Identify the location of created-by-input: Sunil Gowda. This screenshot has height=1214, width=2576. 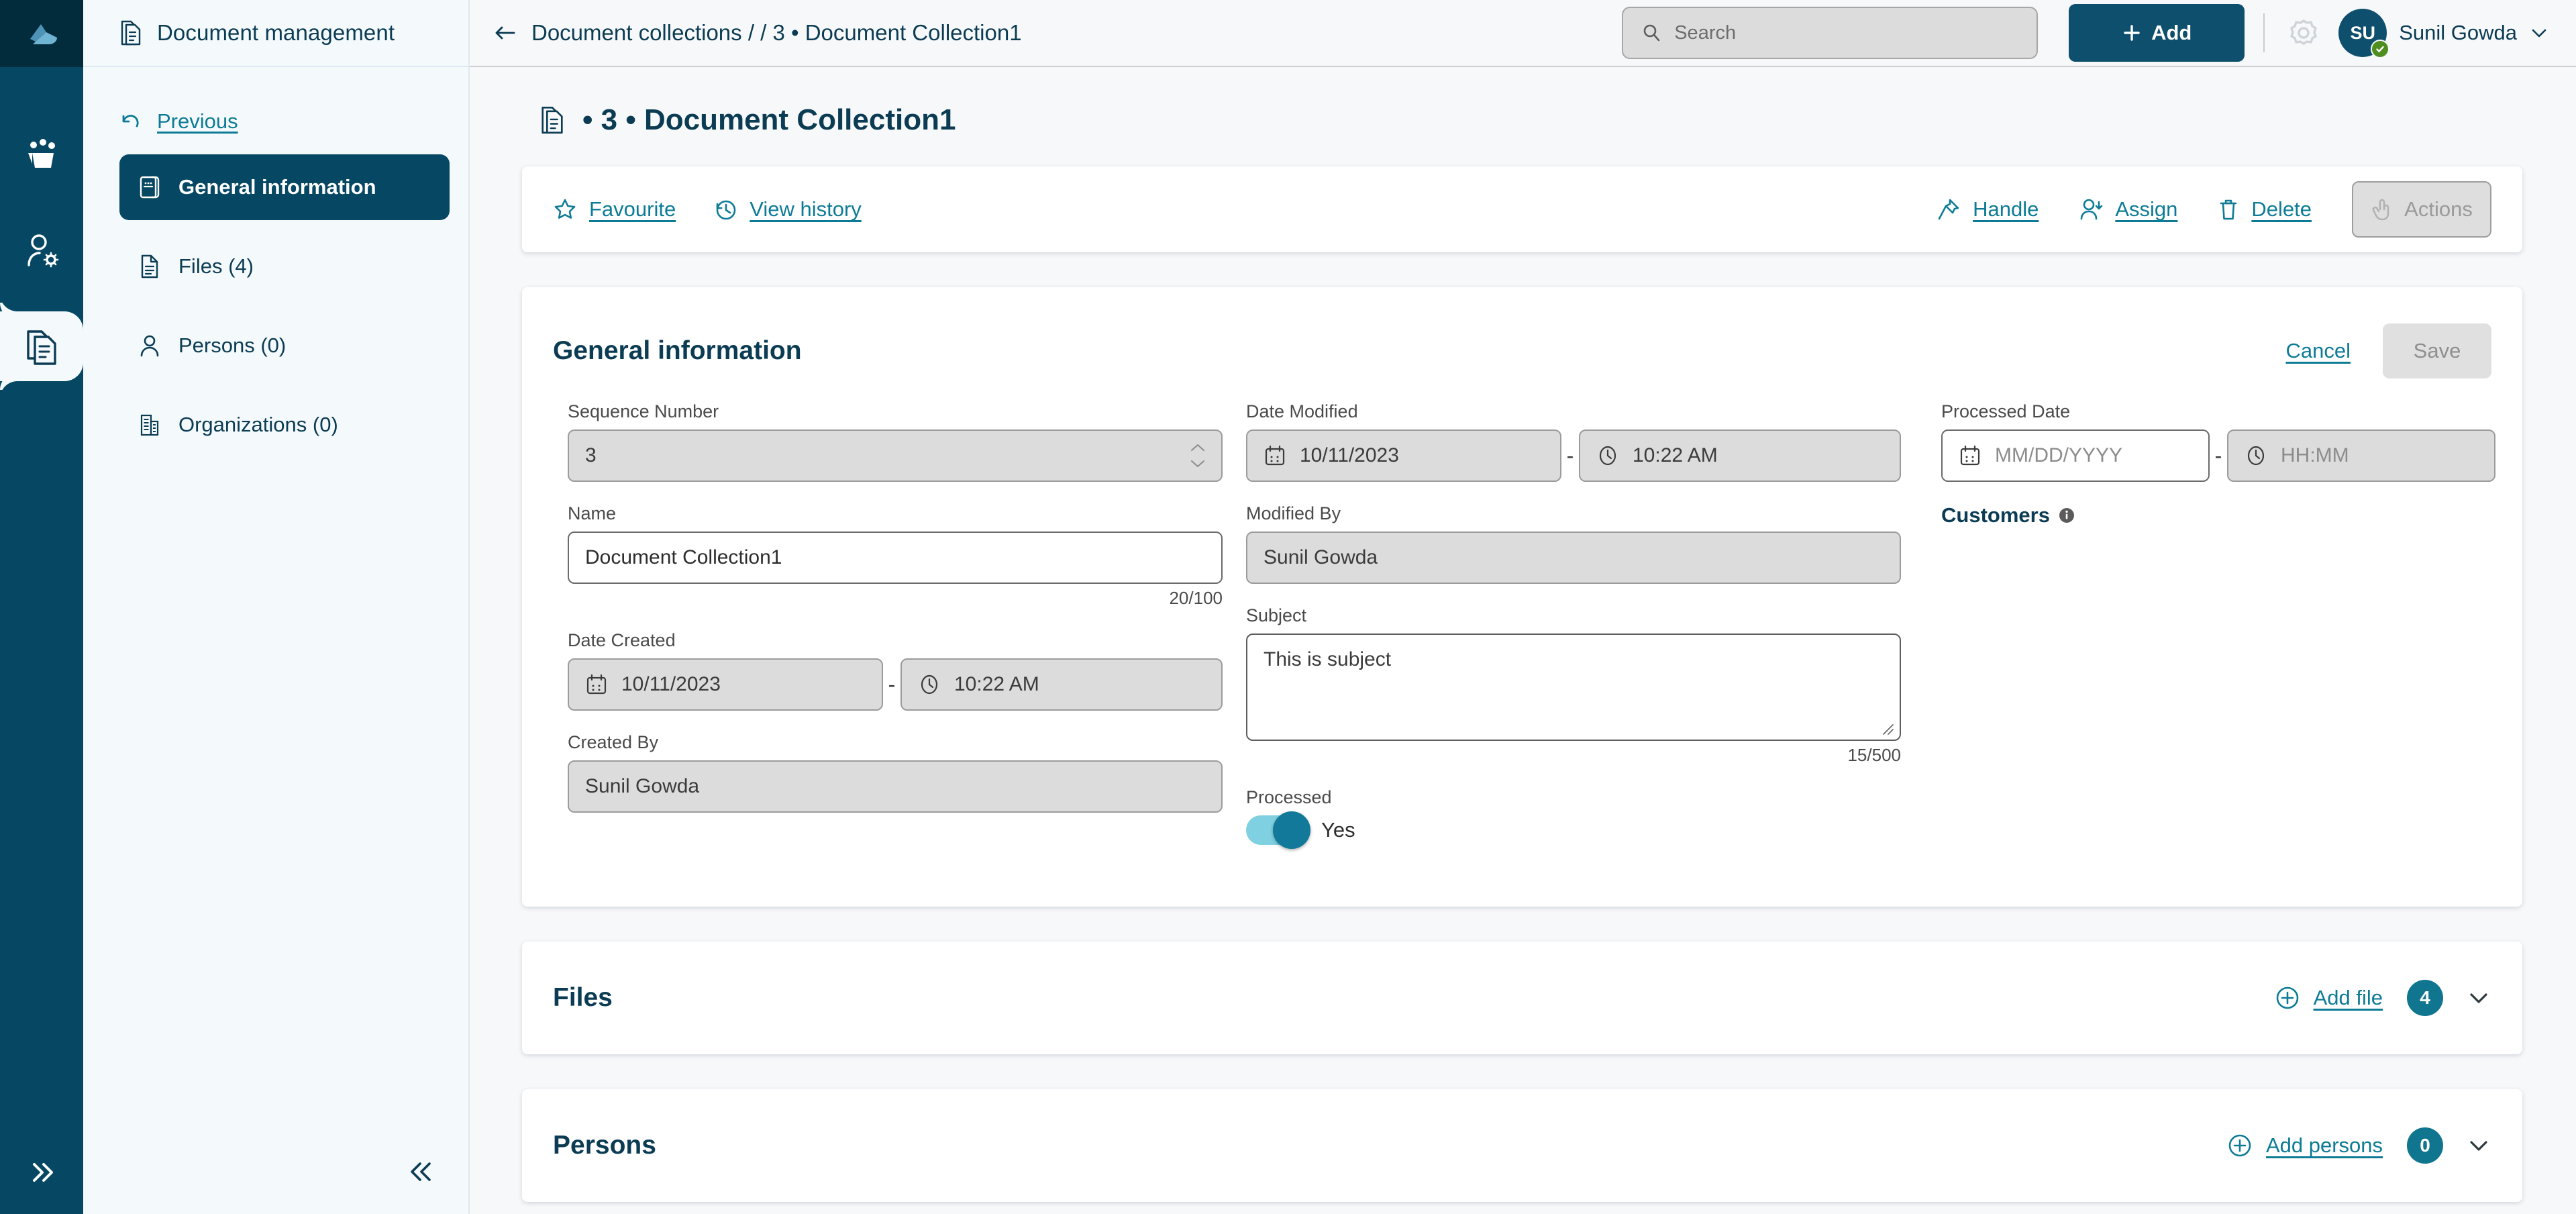
(895, 787).